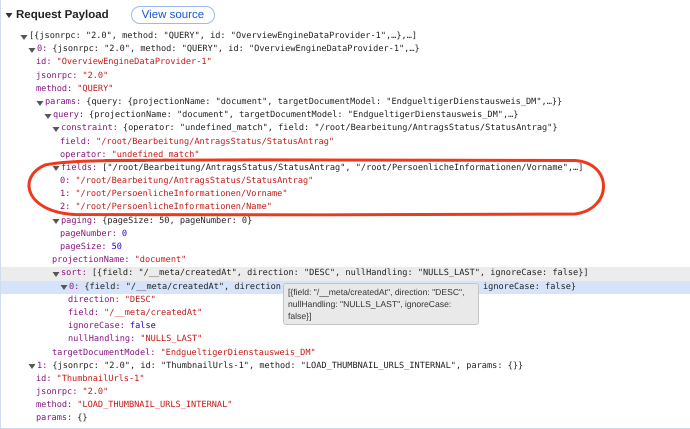 The height and width of the screenshot is (429, 690). Describe the element at coordinates (95, 89) in the screenshot. I see `property-value: "QUERY"` at that location.